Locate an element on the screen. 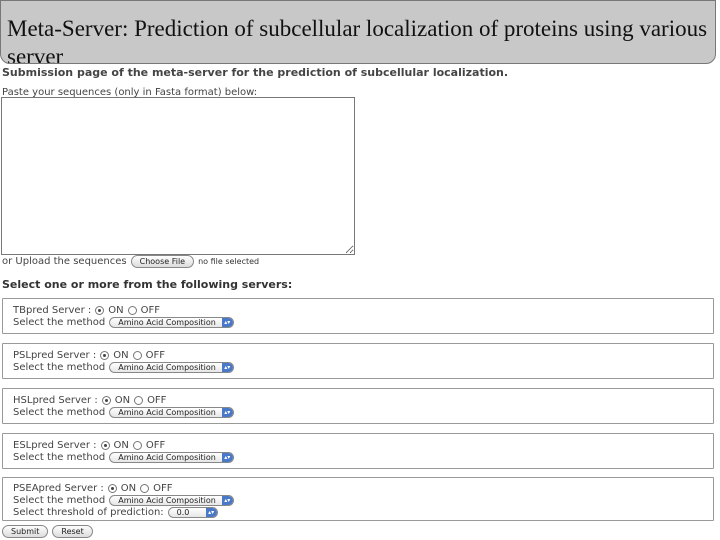 The height and width of the screenshot is (540, 720). server-name: TBpred Server : is located at coordinates (52, 310).